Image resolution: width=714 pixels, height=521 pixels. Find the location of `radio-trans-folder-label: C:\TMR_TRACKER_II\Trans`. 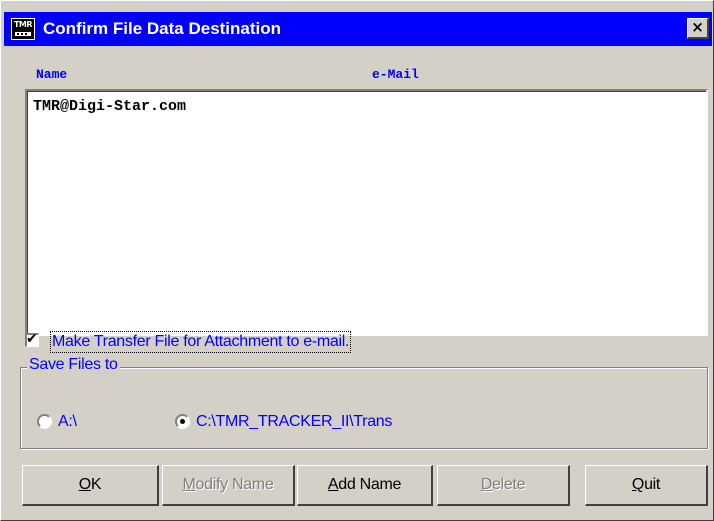

radio-trans-folder-label: C:\TMR_TRACKER_II\Trans is located at coordinates (294, 422).